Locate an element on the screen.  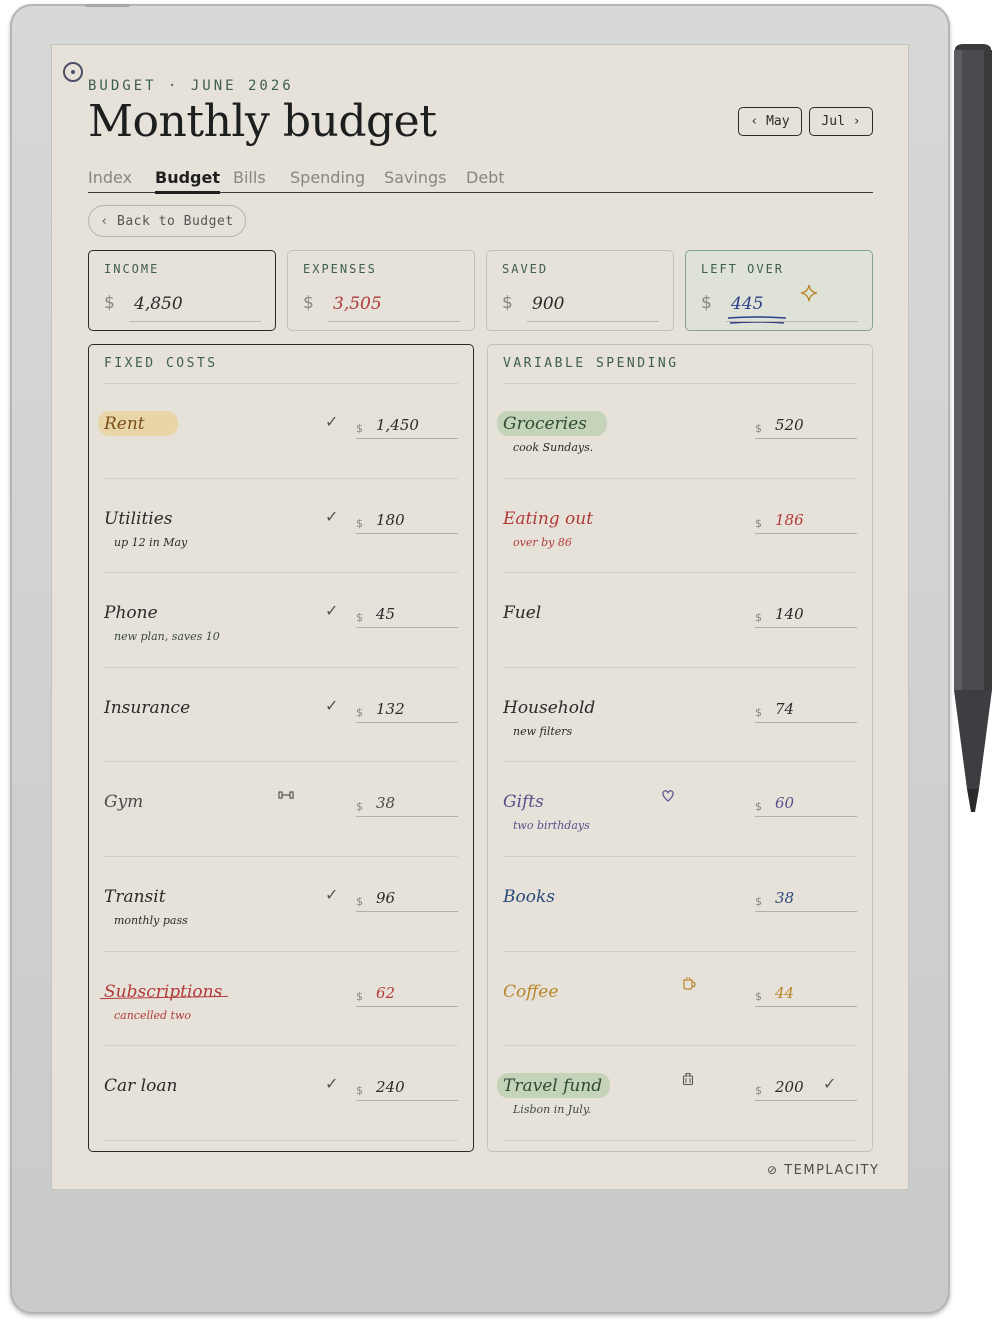
prev-month-button: ‹ May is located at coordinates (770, 121).